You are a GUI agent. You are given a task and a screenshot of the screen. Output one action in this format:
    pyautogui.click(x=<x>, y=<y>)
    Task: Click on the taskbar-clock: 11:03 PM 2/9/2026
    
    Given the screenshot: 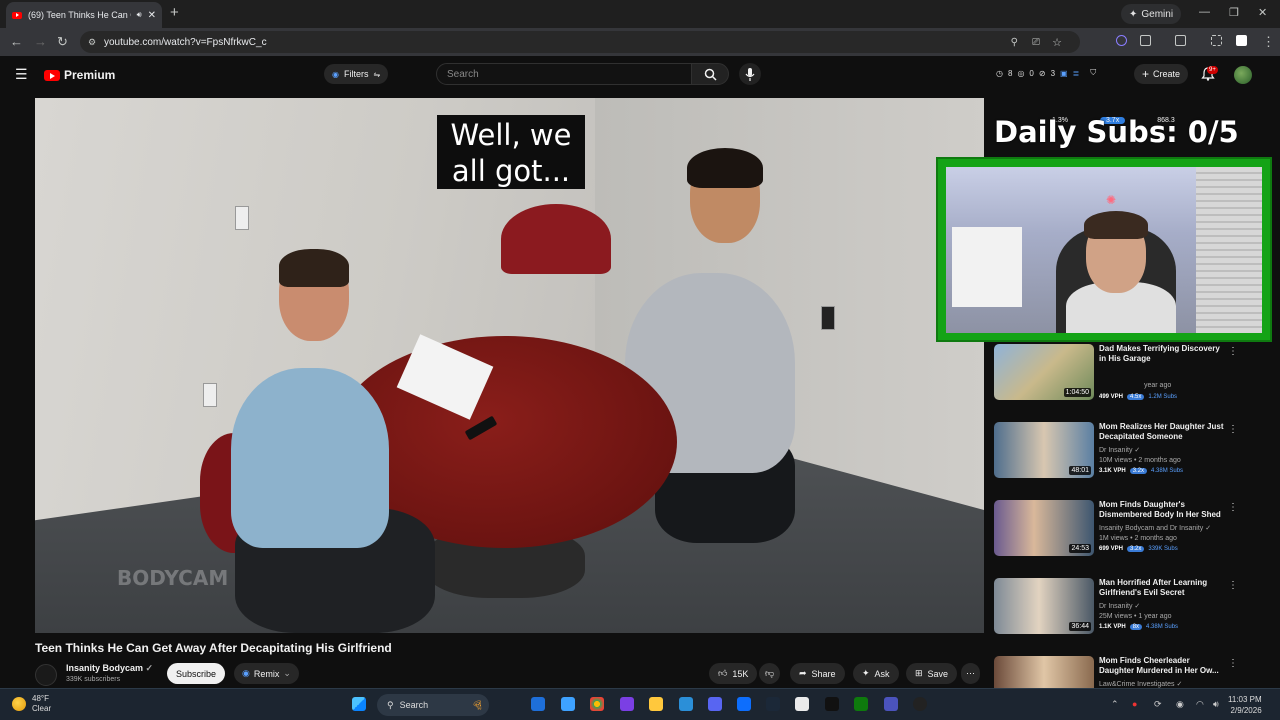 What is the action you would take?
    pyautogui.click(x=1245, y=705)
    